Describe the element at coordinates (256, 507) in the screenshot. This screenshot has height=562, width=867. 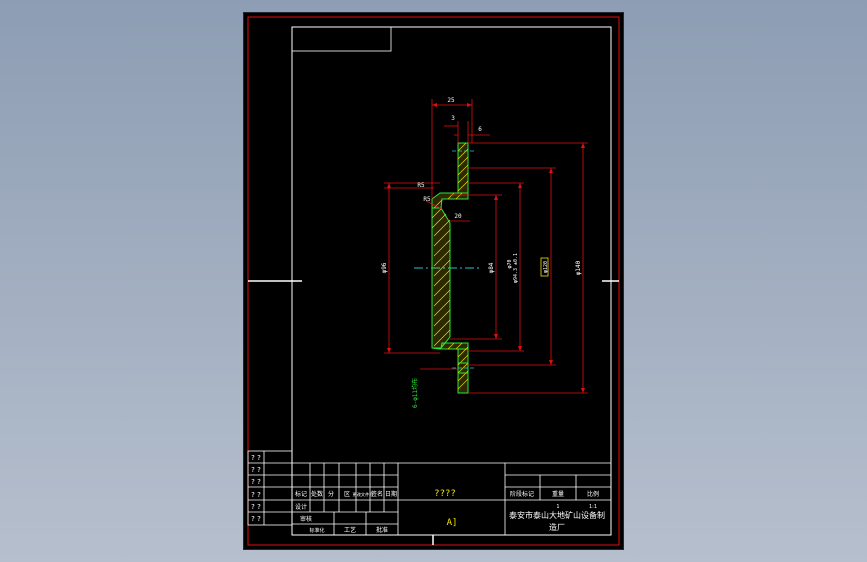
I see `side-mark-5: ? ?` at that location.